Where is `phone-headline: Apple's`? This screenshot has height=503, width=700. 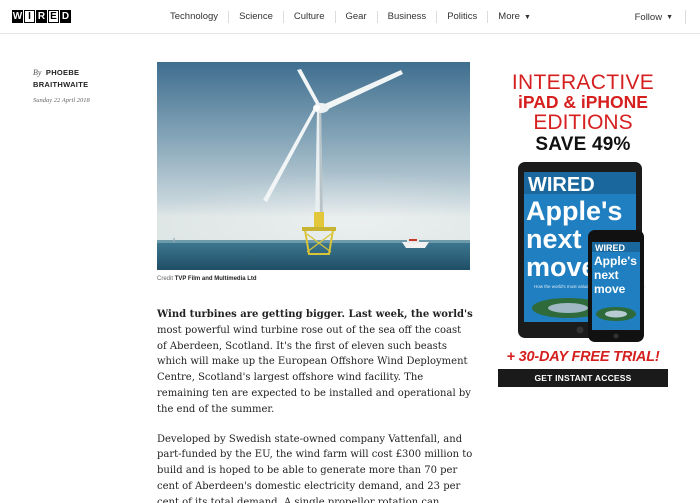 phone-headline: Apple's is located at coordinates (615, 261).